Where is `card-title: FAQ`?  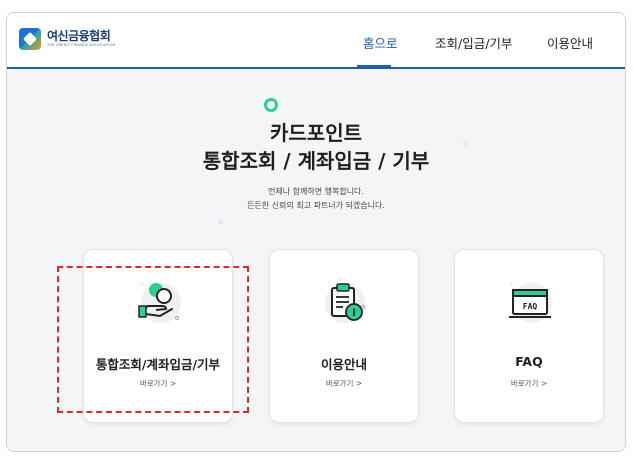 card-title: FAQ is located at coordinates (529, 361).